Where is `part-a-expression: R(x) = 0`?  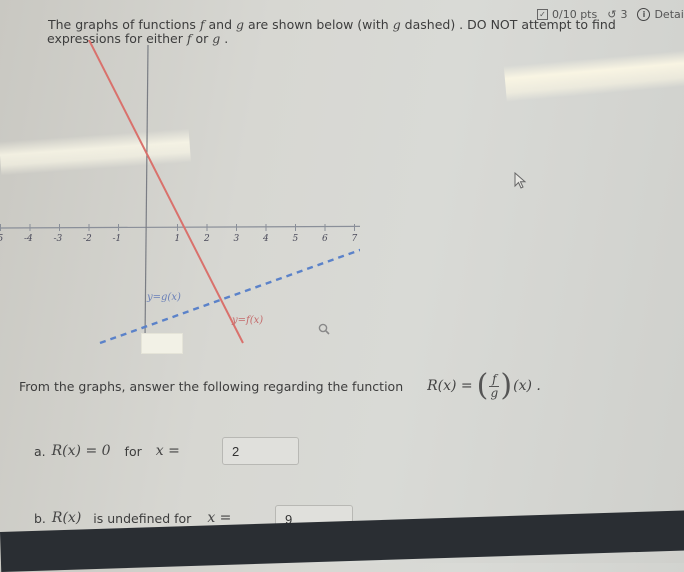 part-a-expression: R(x) = 0 is located at coordinates (81, 451).